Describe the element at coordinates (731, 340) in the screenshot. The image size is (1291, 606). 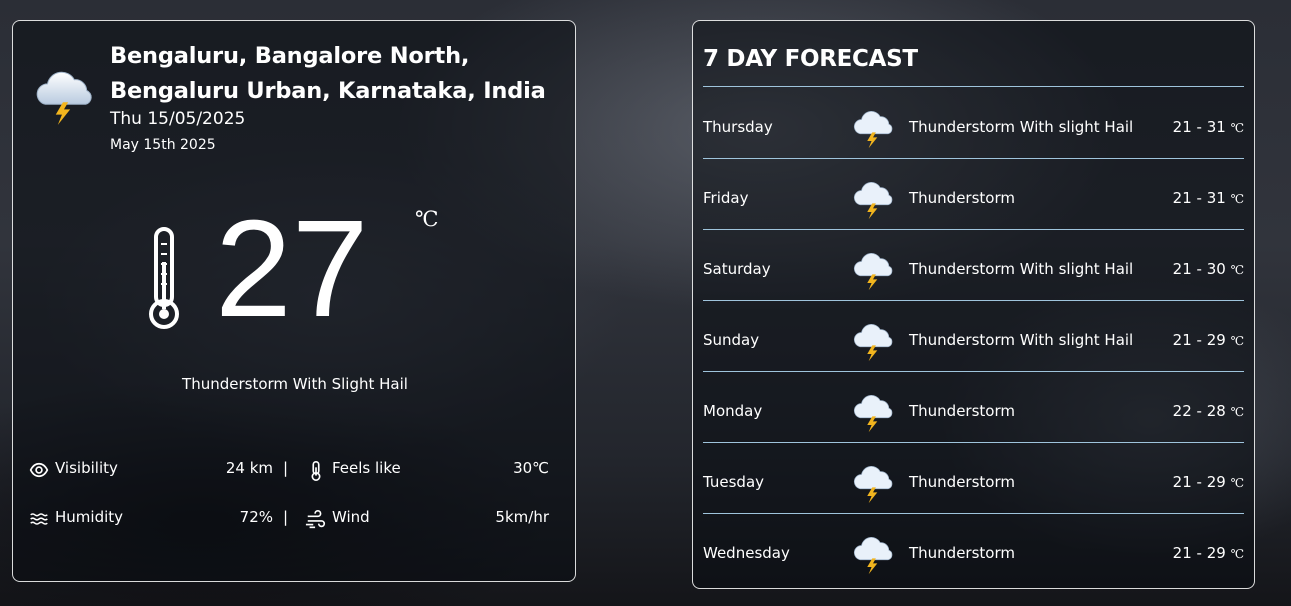
I see `forecast-day: Sunday` at that location.